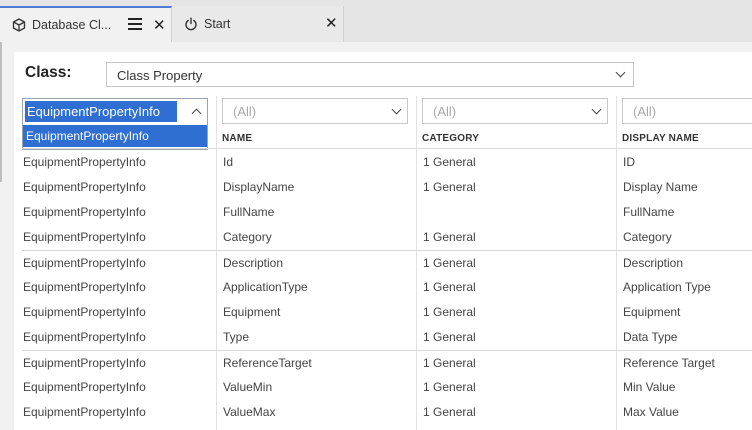 The image size is (752, 430). What do you see at coordinates (237, 138) in the screenshot?
I see `column-header-name: NAME` at bounding box center [237, 138].